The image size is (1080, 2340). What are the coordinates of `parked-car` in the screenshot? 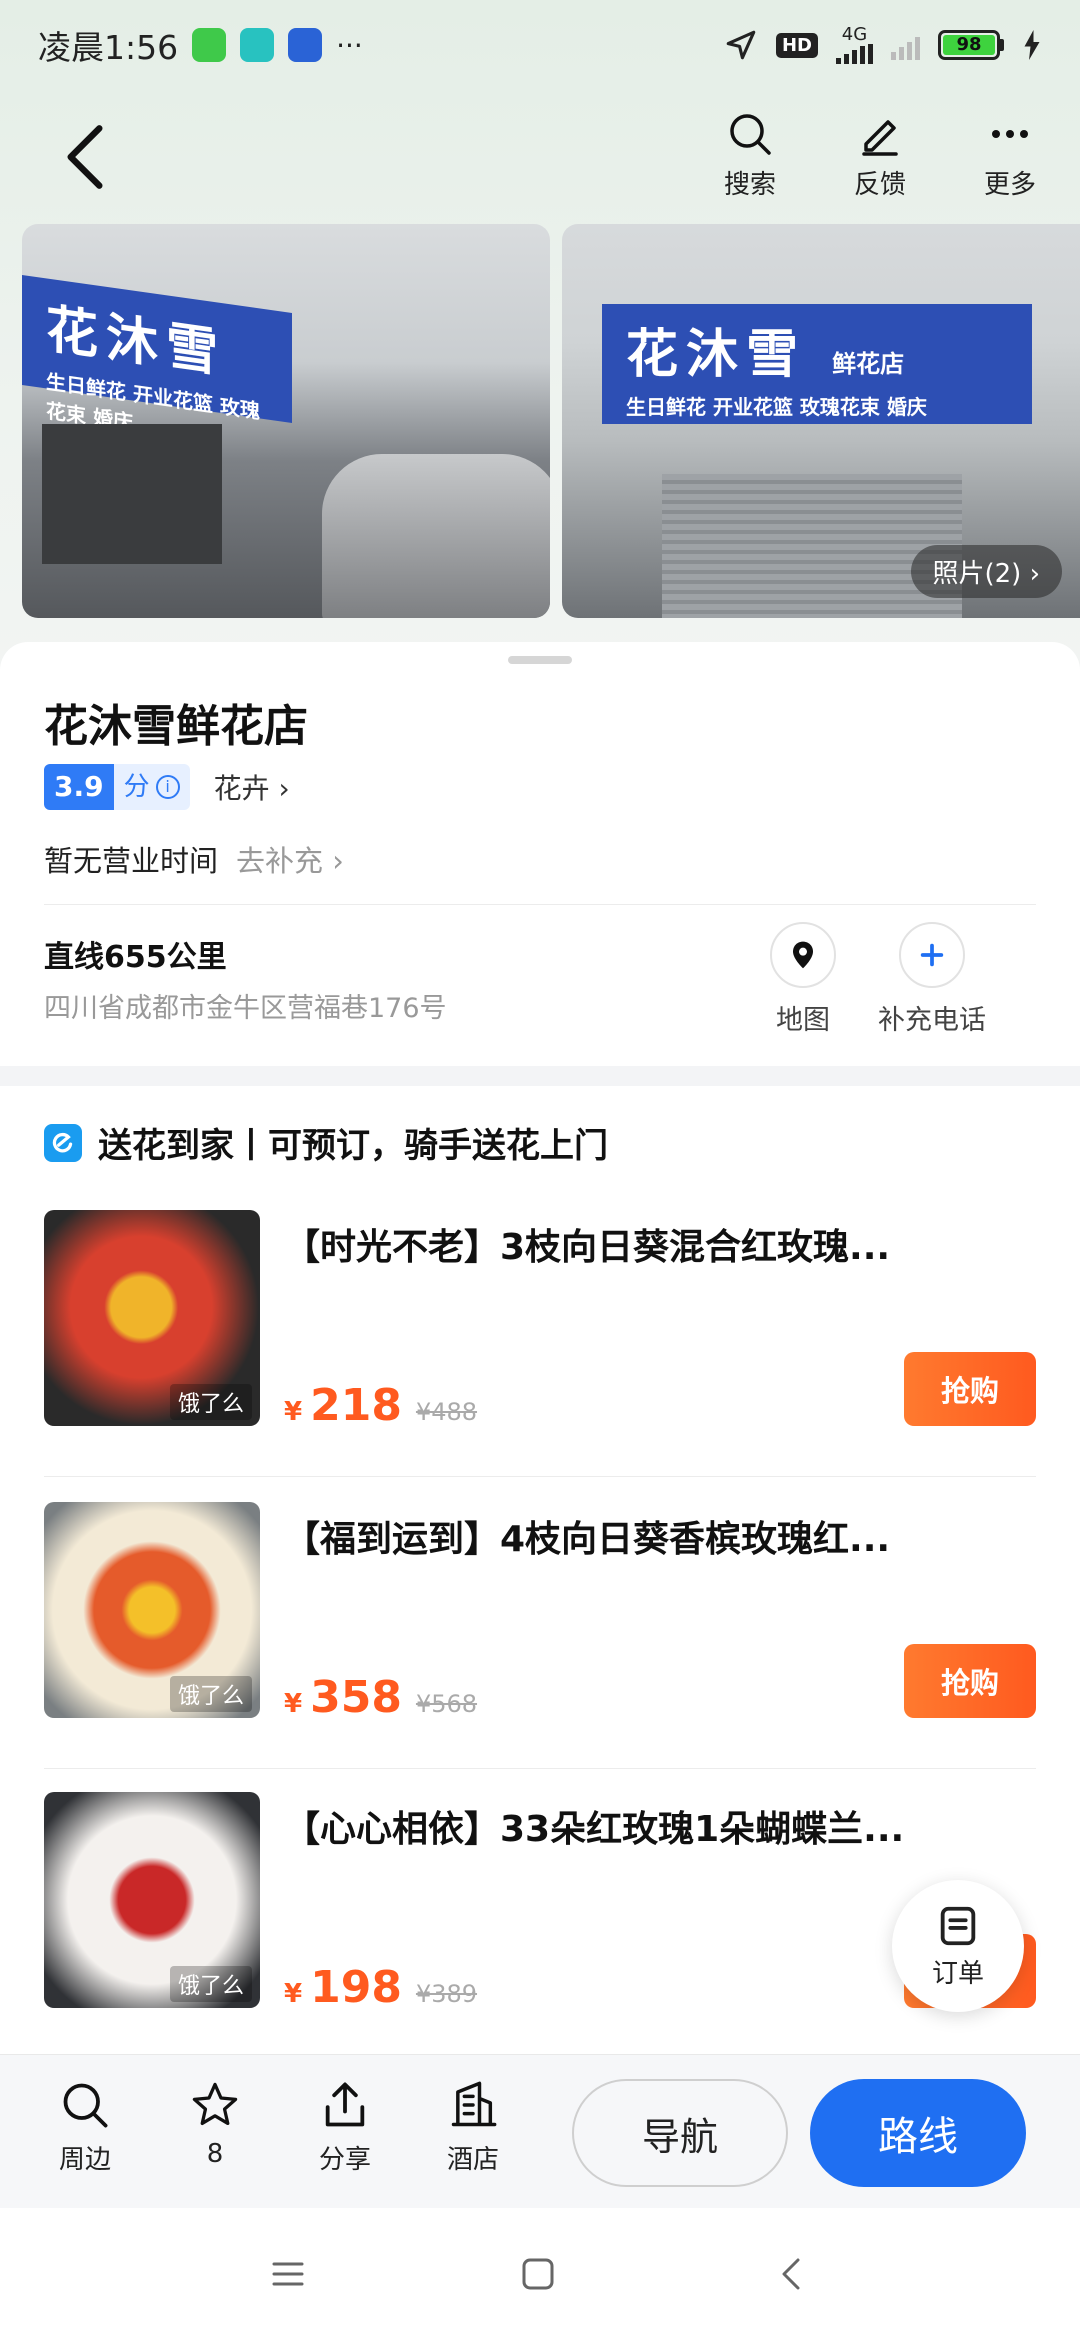 It's located at (436, 536).